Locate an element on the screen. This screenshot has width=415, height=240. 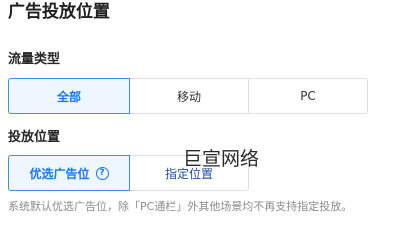
traffic-option-mobile: 移动 is located at coordinates (189, 96).